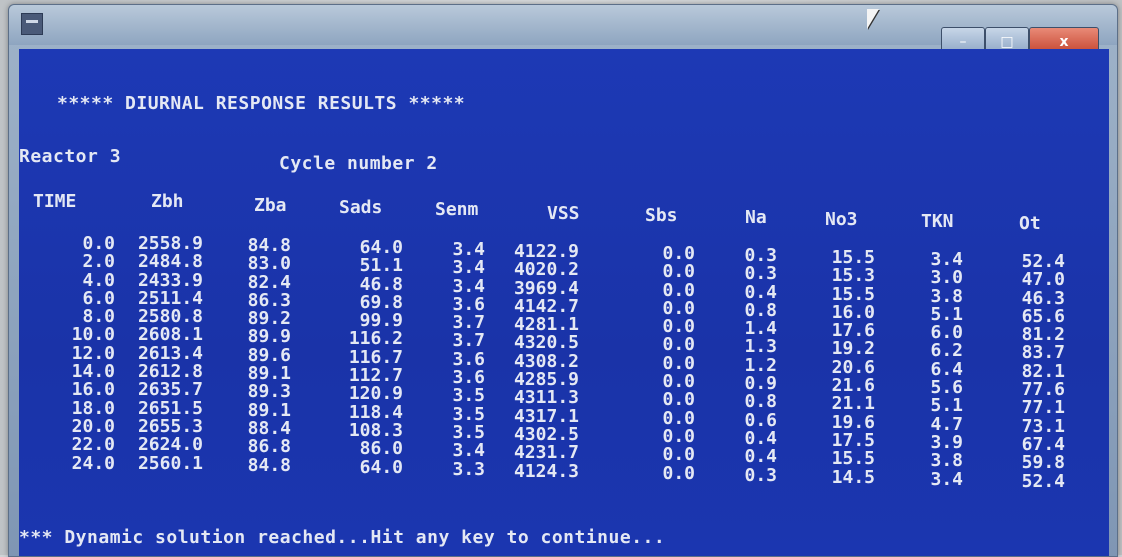 The image size is (1122, 557). What do you see at coordinates (937, 221) in the screenshot?
I see `header-tkn: TKN` at bounding box center [937, 221].